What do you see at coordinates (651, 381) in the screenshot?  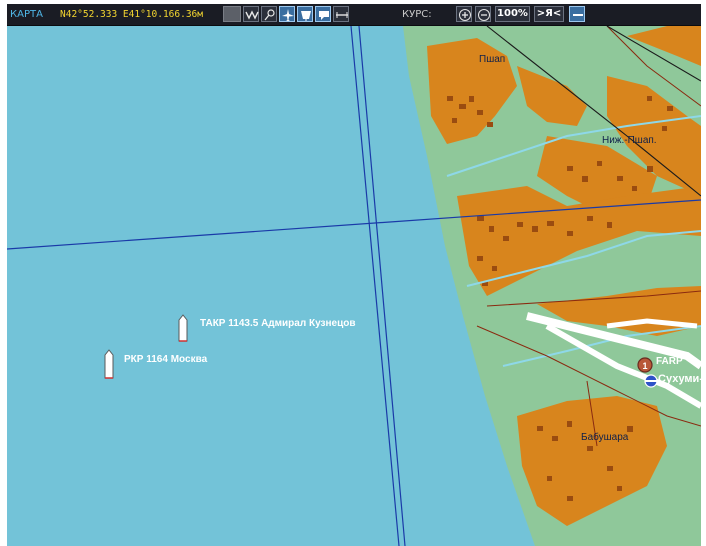 I see `airfield-icon` at bounding box center [651, 381].